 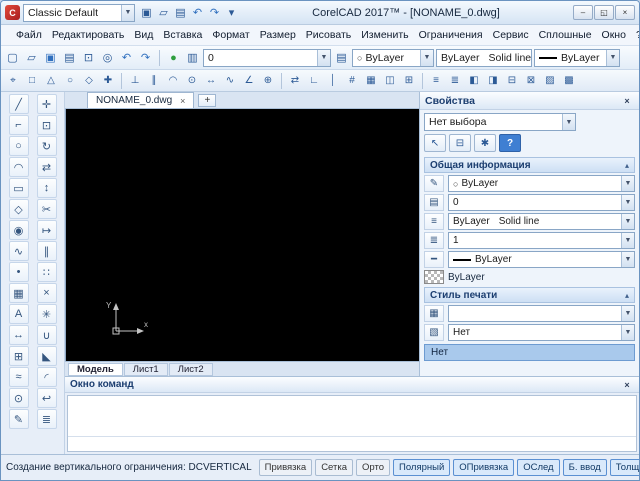 What do you see at coordinates (529, 295) in the screenshot?
I see `print-style-section-header: Стиль печати ▴` at bounding box center [529, 295].